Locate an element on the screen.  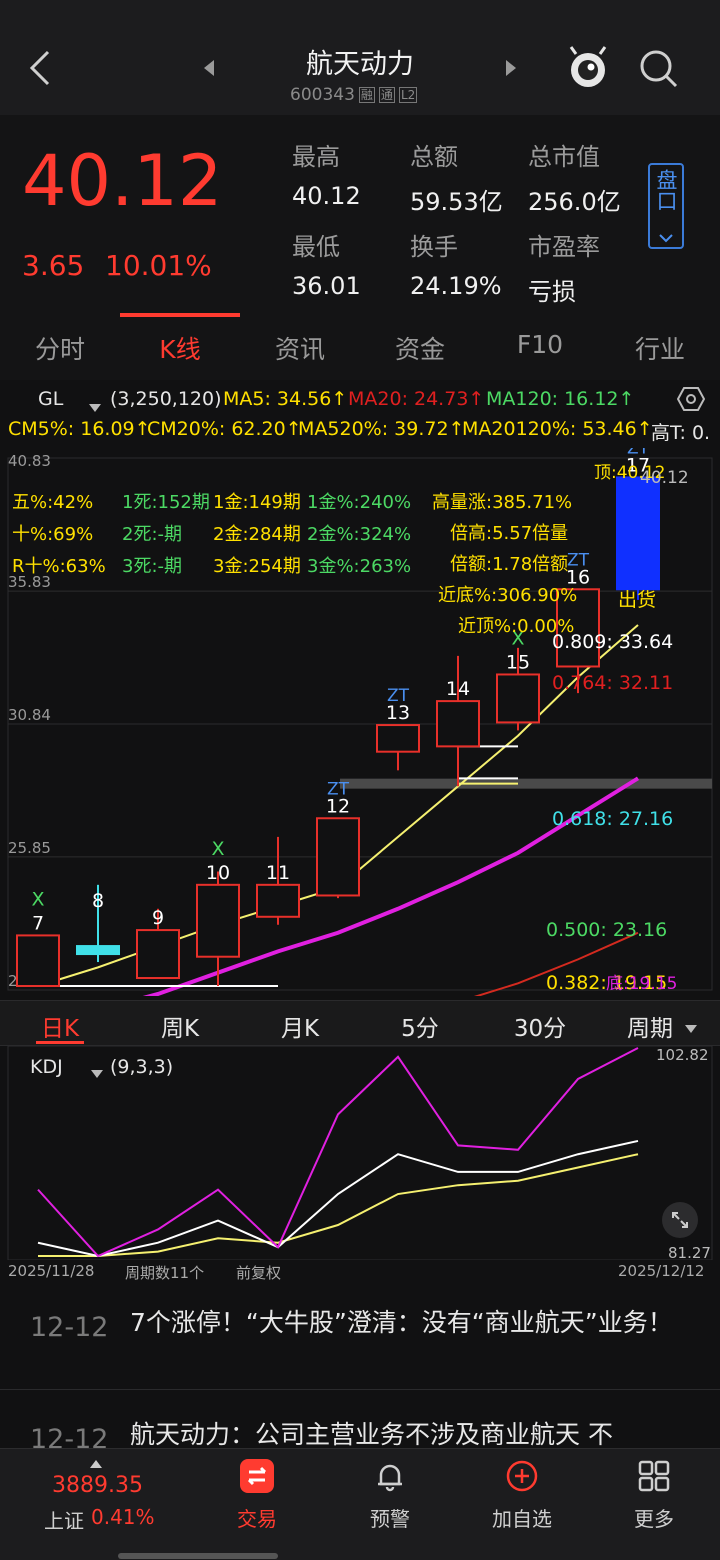
badge-l2: L2 is located at coordinates (408, 95).